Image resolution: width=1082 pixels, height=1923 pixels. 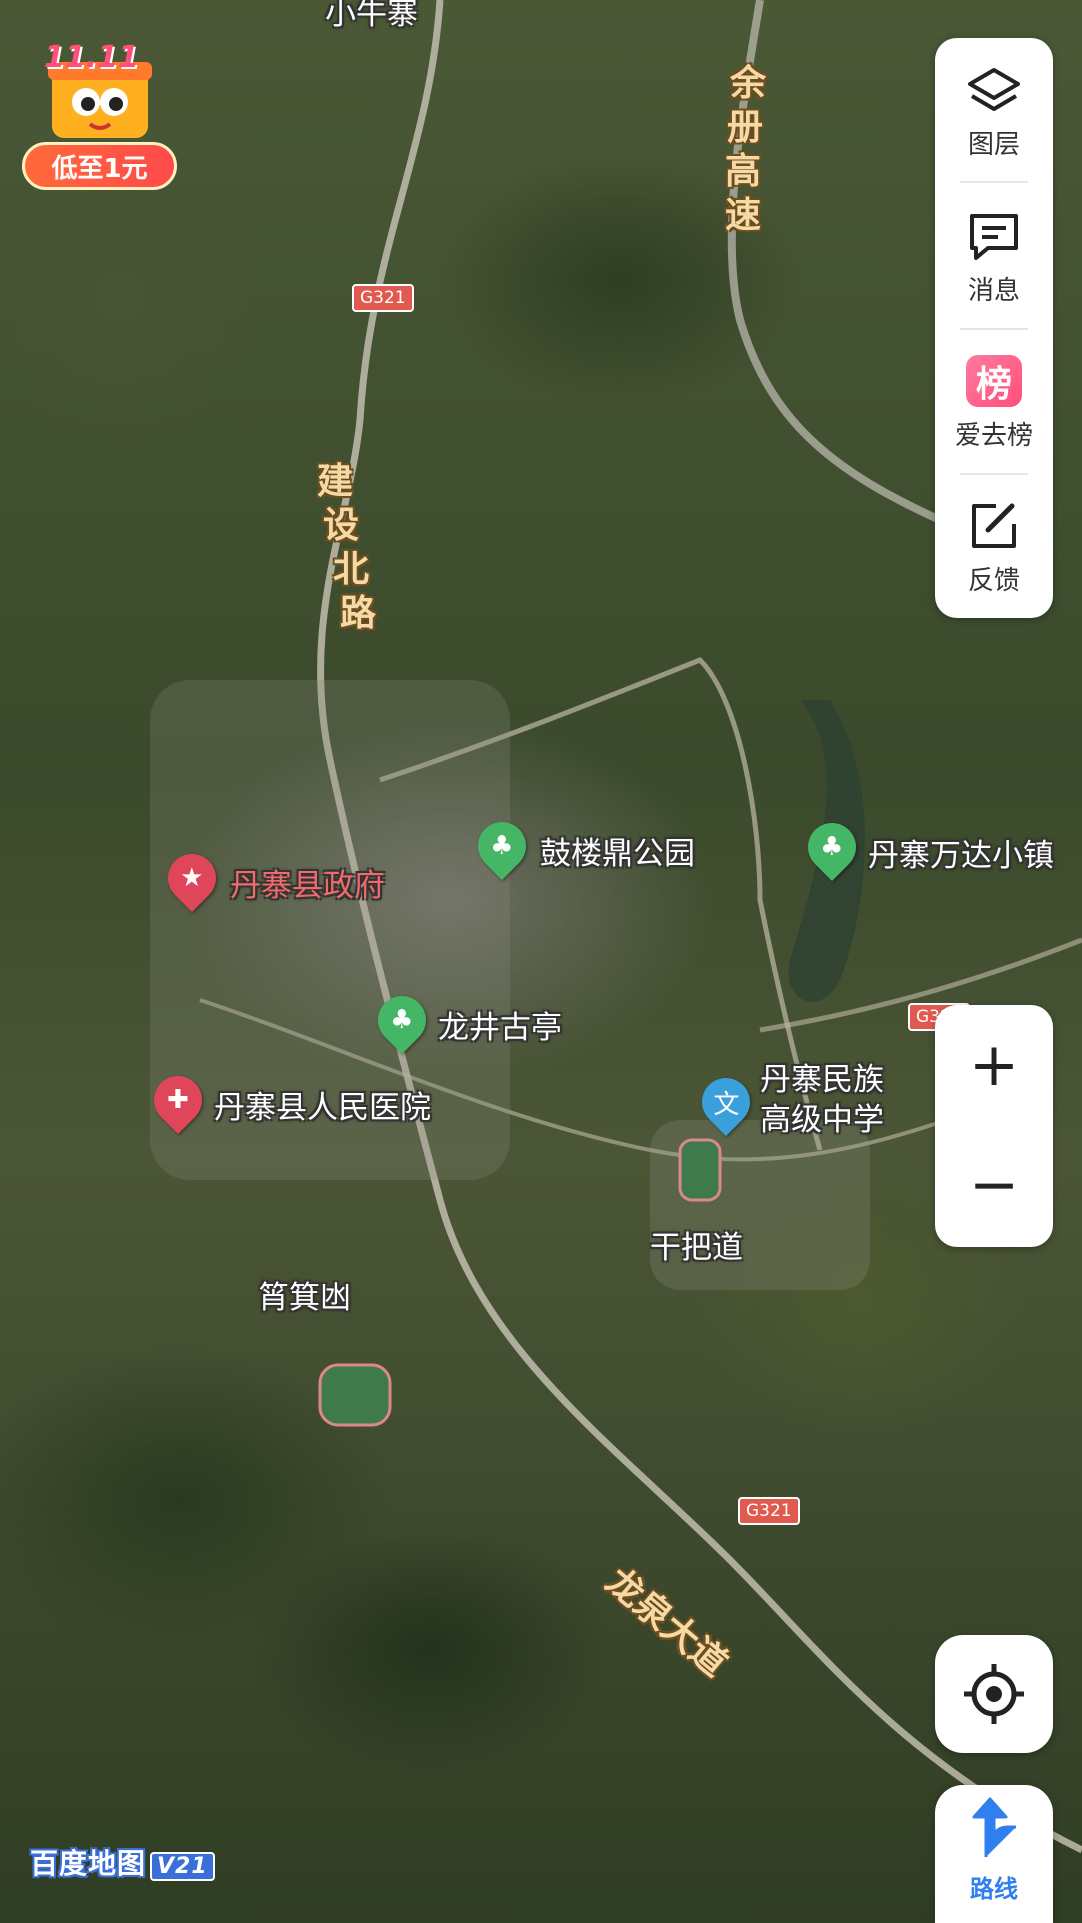 I want to click on ganbadao-label: 干把道, so click(x=696, y=1244).